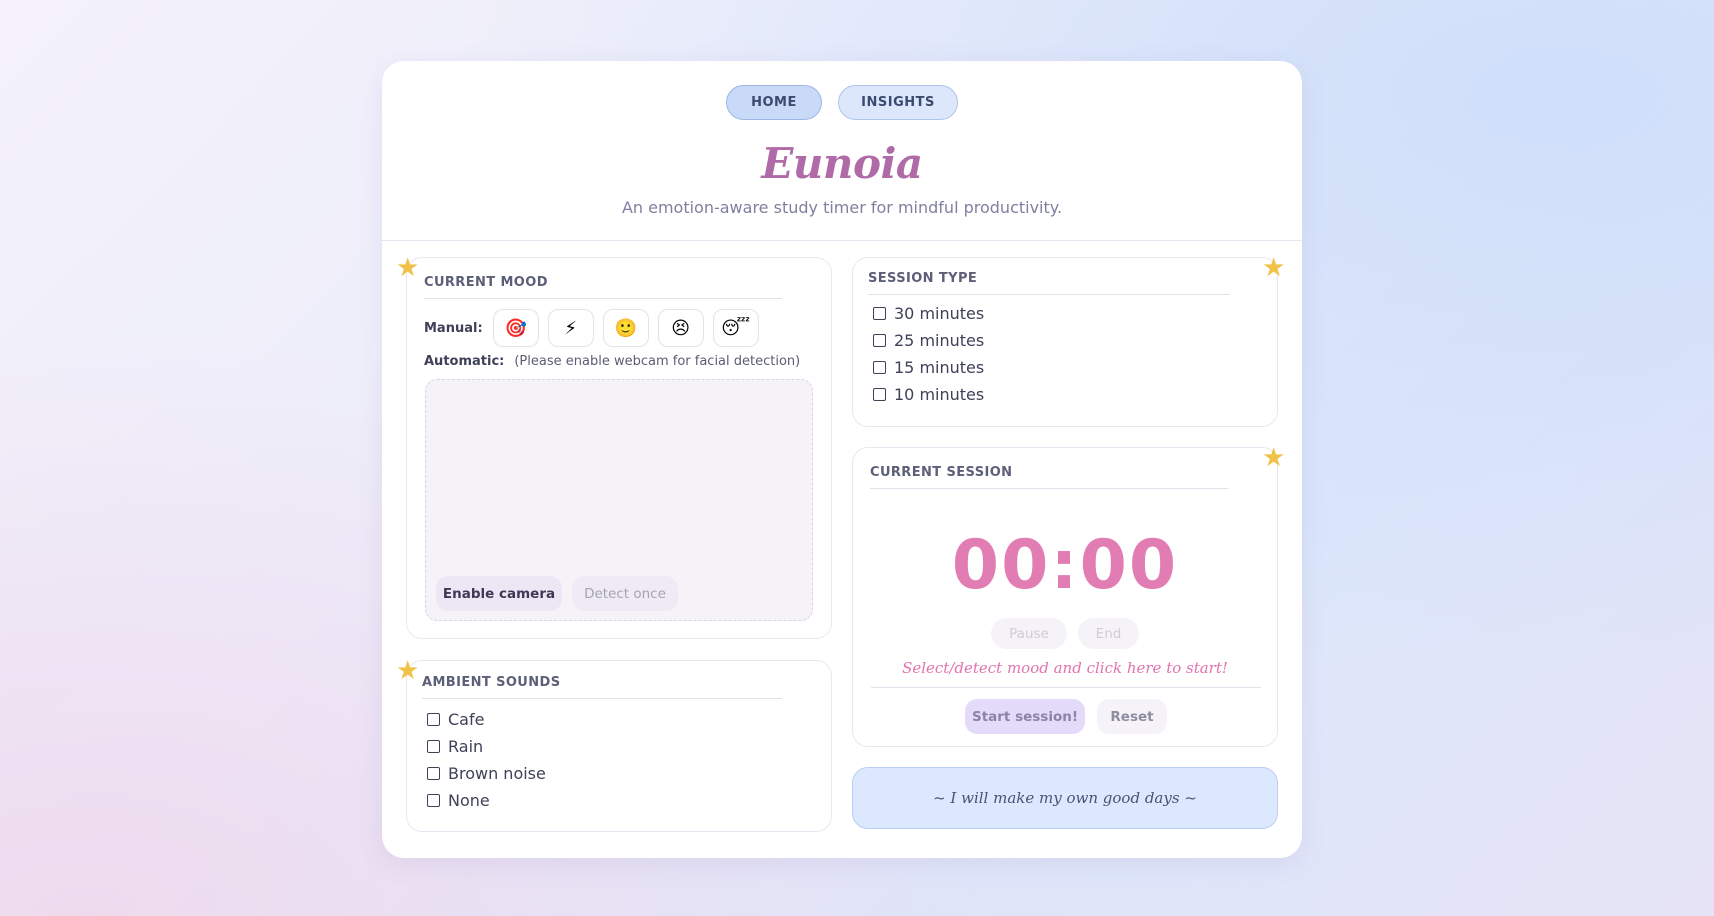 The height and width of the screenshot is (916, 1714). What do you see at coordinates (1108, 633) in the screenshot?
I see `end-button: End` at bounding box center [1108, 633].